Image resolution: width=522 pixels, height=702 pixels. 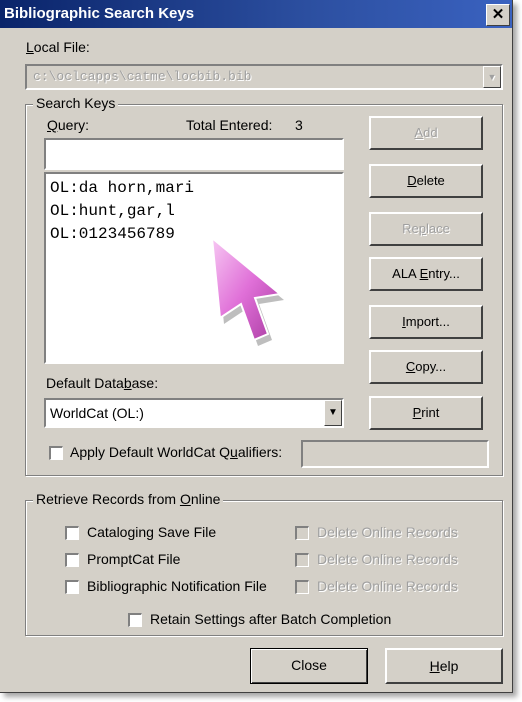 I want to click on print-button: Print, so click(x=426, y=413).